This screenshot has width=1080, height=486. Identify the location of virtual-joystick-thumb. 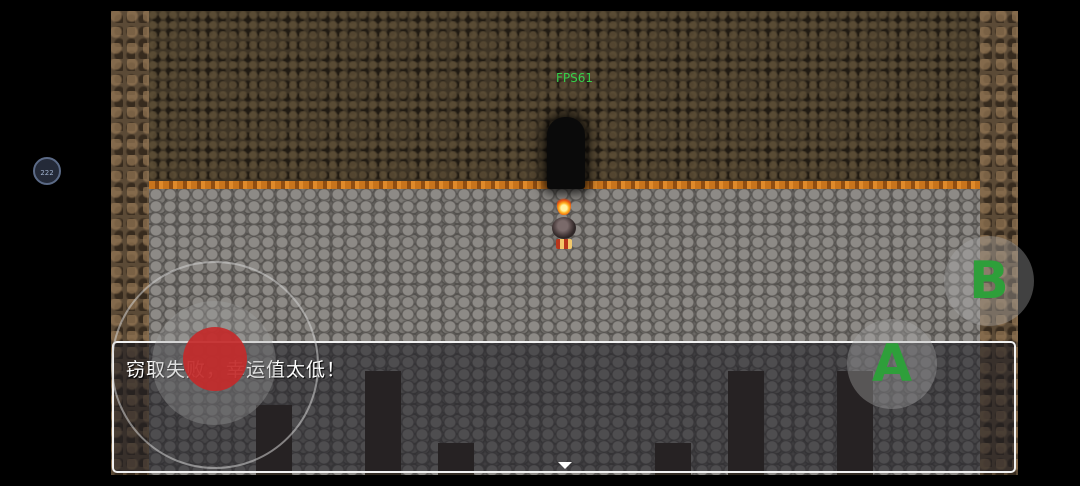
(215, 359).